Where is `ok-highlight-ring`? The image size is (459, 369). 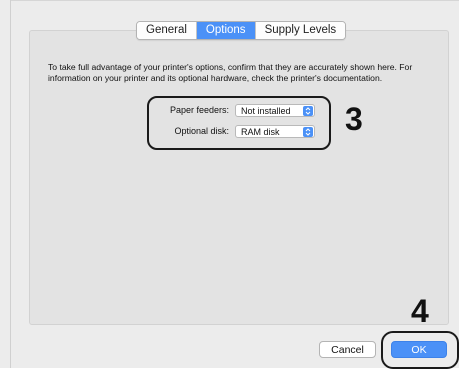
ok-highlight-ring is located at coordinates (420, 350).